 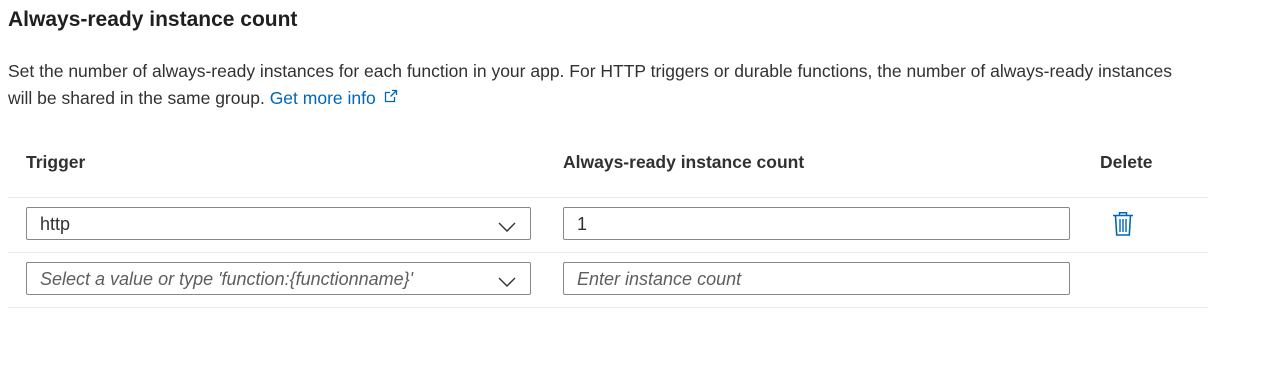 What do you see at coordinates (659, 279) in the screenshot?
I see `new-instance-count-placeholder: Enter instance count` at bounding box center [659, 279].